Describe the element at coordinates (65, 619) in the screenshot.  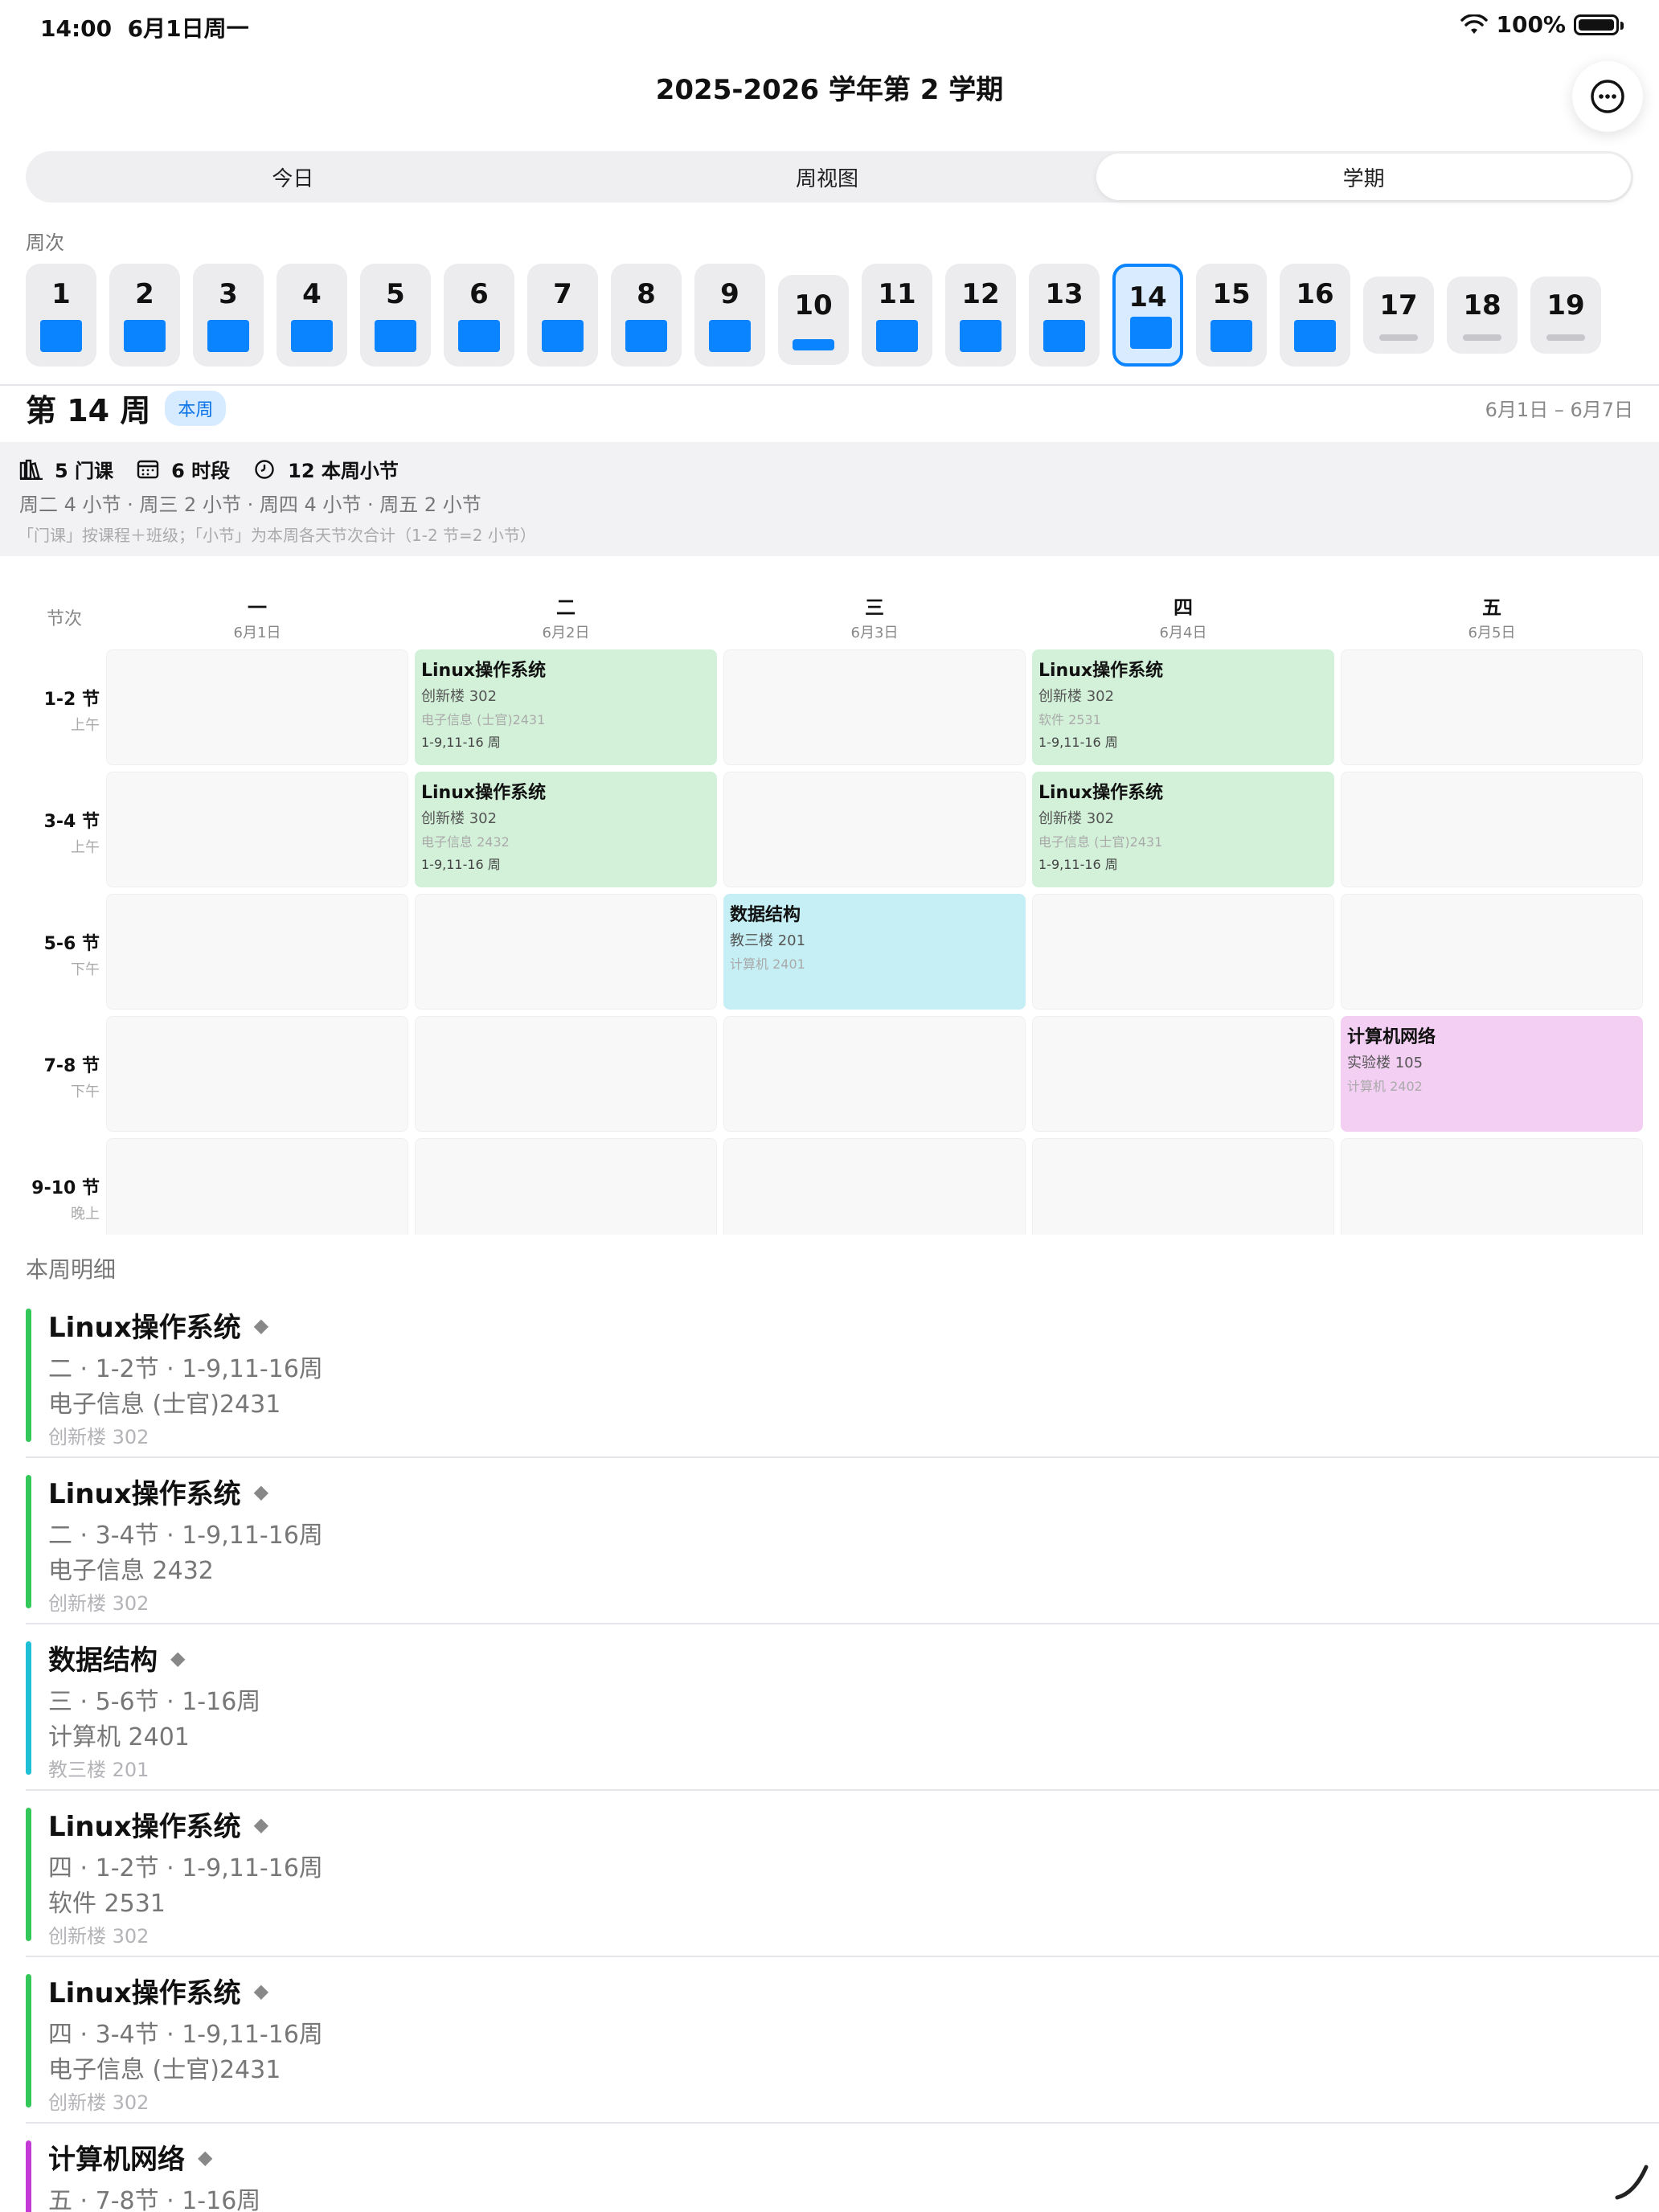
I see `period-column-header: 节次` at that location.